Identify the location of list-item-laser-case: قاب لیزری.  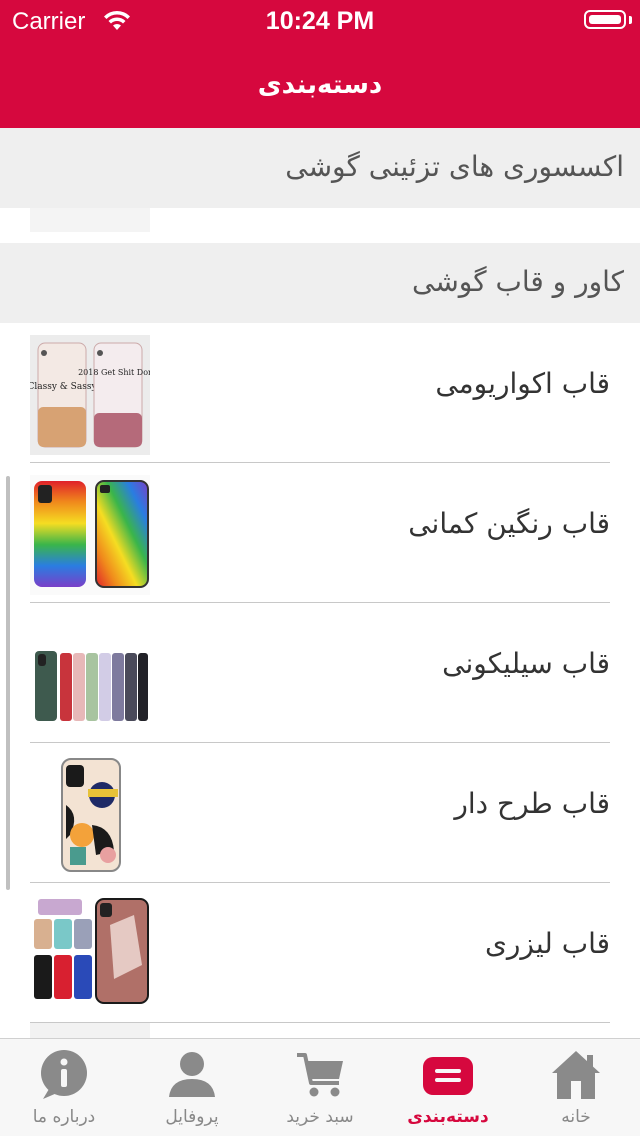
(320, 953).